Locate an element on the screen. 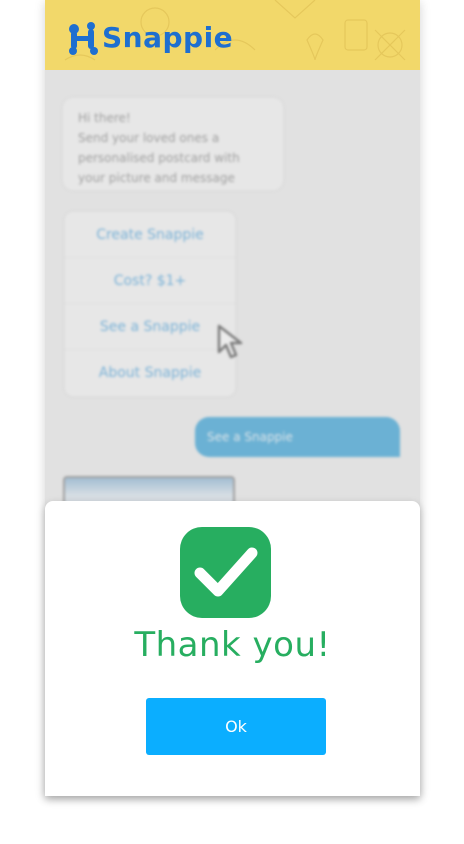 The width and height of the screenshot is (464, 844). logo: Snappie is located at coordinates (150, 38).